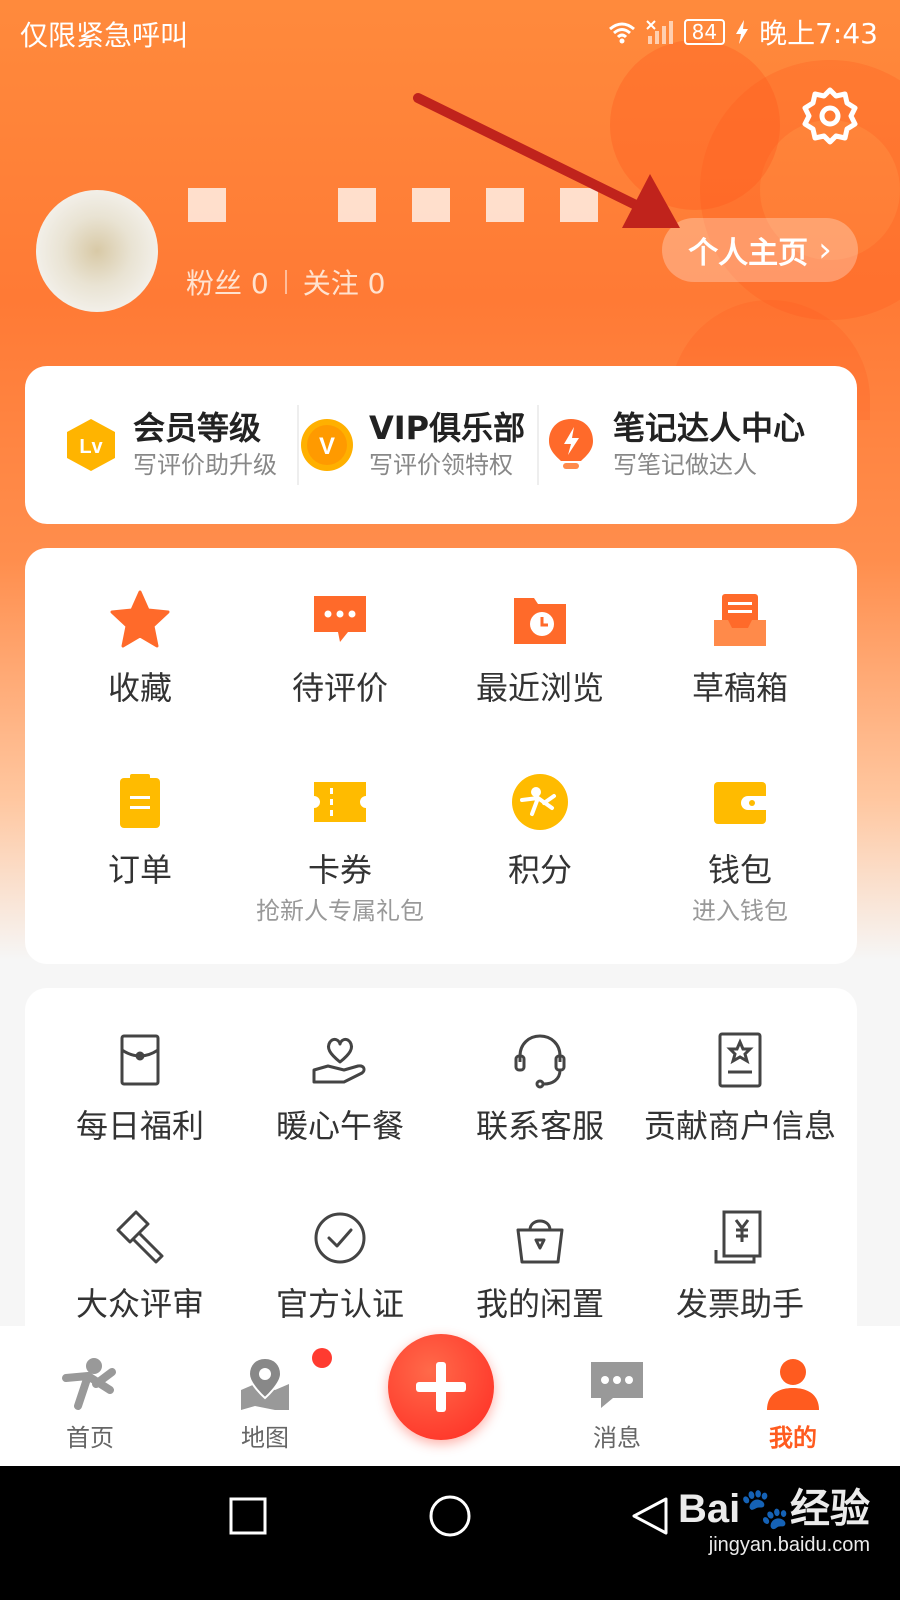 This screenshot has width=900, height=1600. I want to click on message-icon, so click(617, 1385).